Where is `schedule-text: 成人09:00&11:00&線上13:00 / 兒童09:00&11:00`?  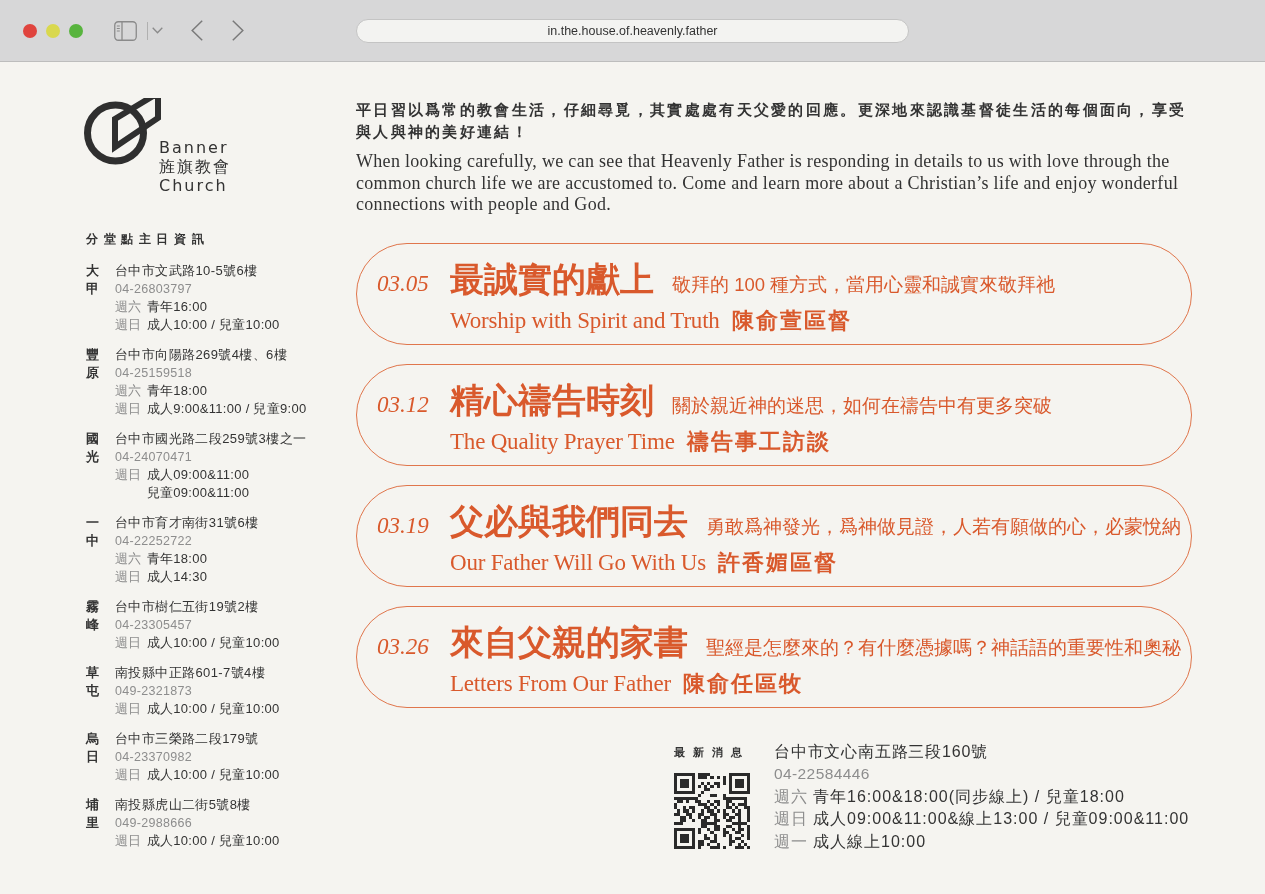
schedule-text: 成人09:00&11:00&線上13:00 / 兒童09:00&11:00 is located at coordinates (1001, 819).